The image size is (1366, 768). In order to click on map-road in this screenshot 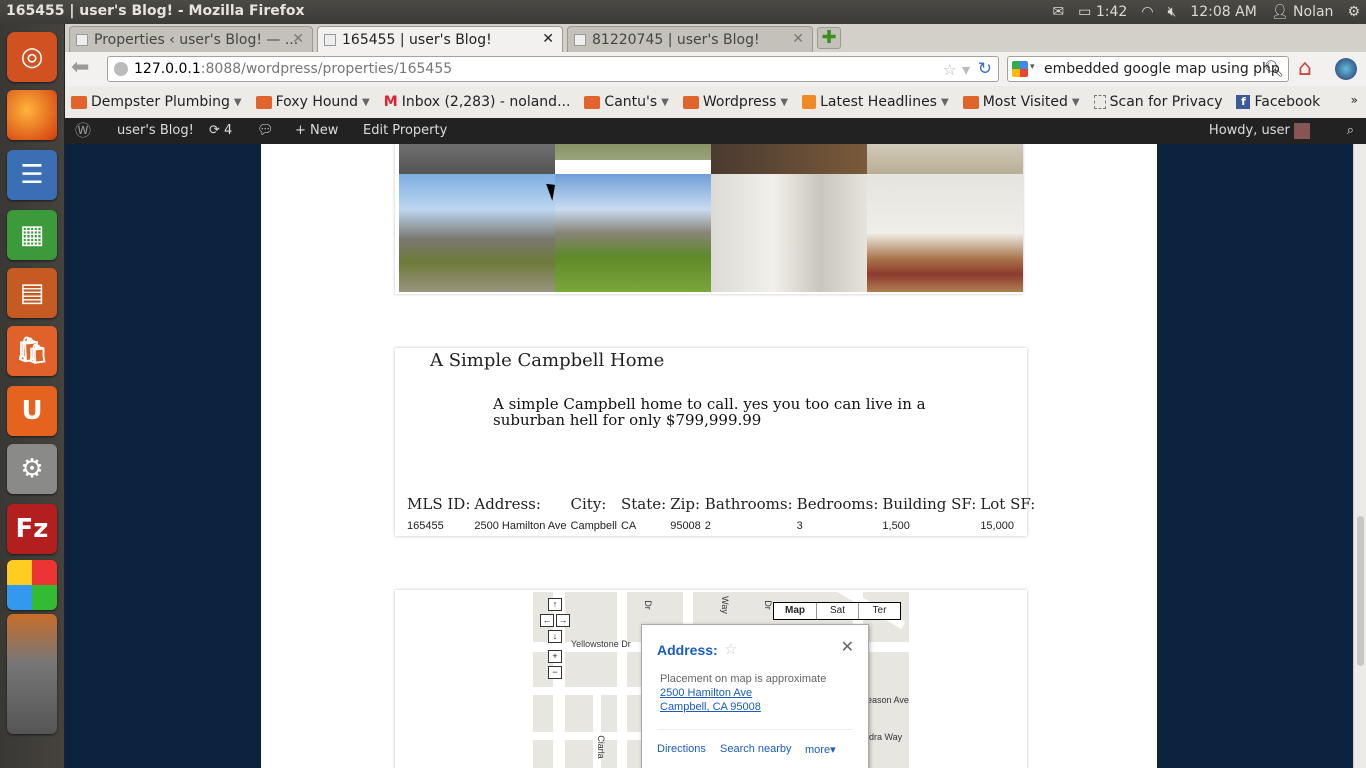, I will do `click(588, 736)`.